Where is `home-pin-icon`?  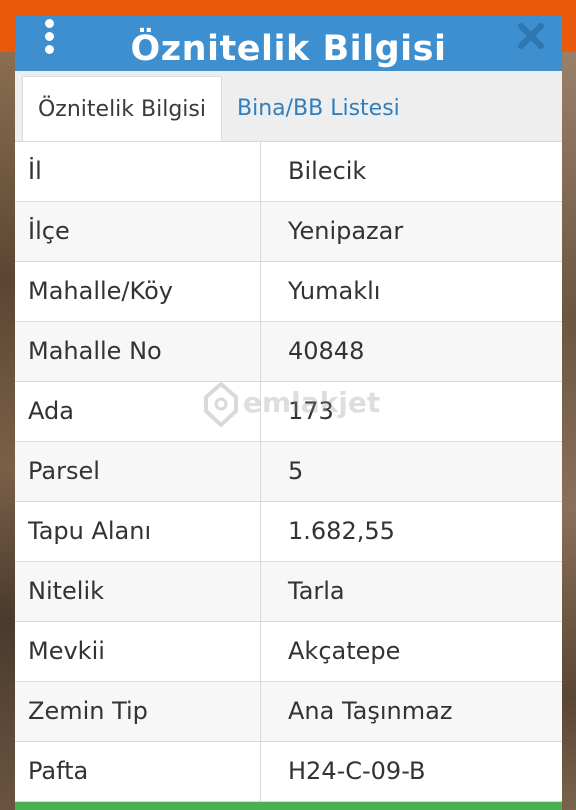 home-pin-icon is located at coordinates (221, 404).